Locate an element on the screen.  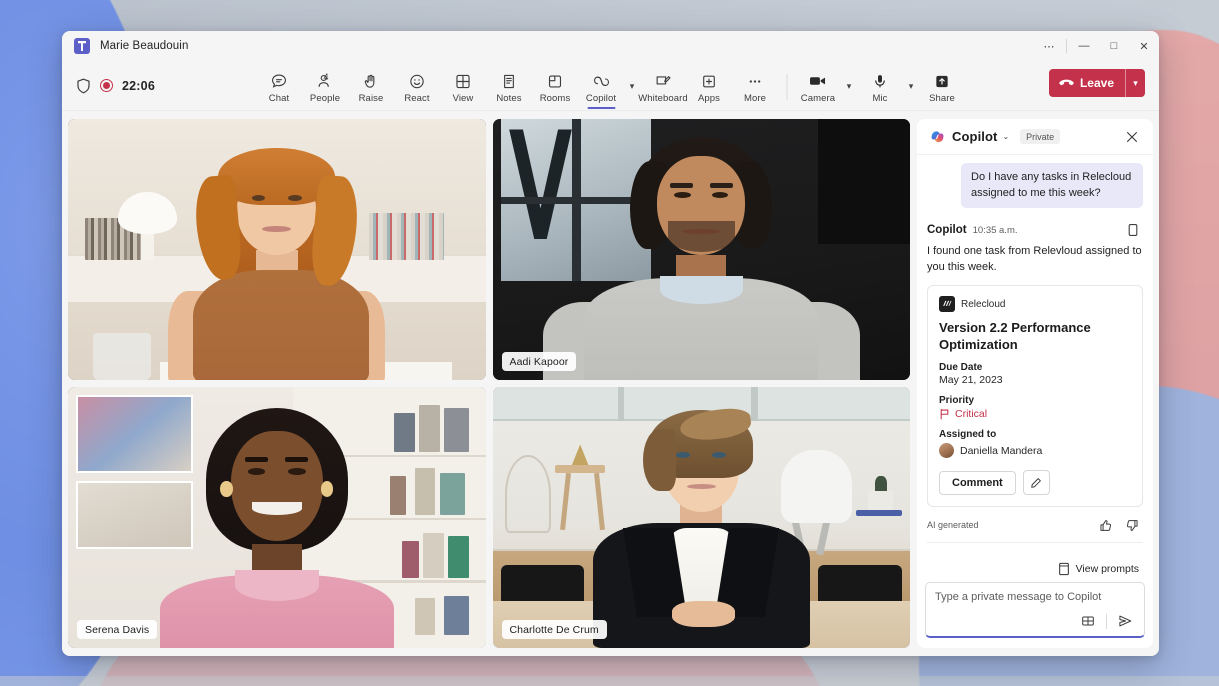
assistant-message-header: Copilot 10:35 a.m. is located at coordinates (1035, 230).